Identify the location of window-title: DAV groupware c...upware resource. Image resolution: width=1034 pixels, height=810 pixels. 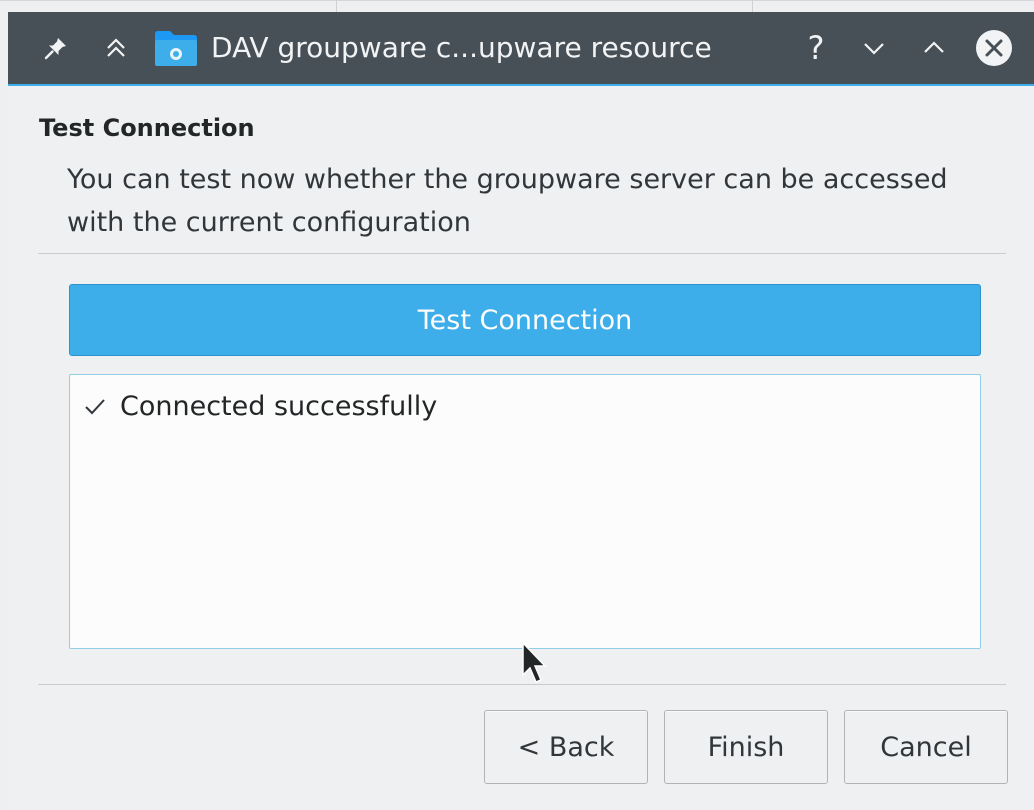
(461, 47).